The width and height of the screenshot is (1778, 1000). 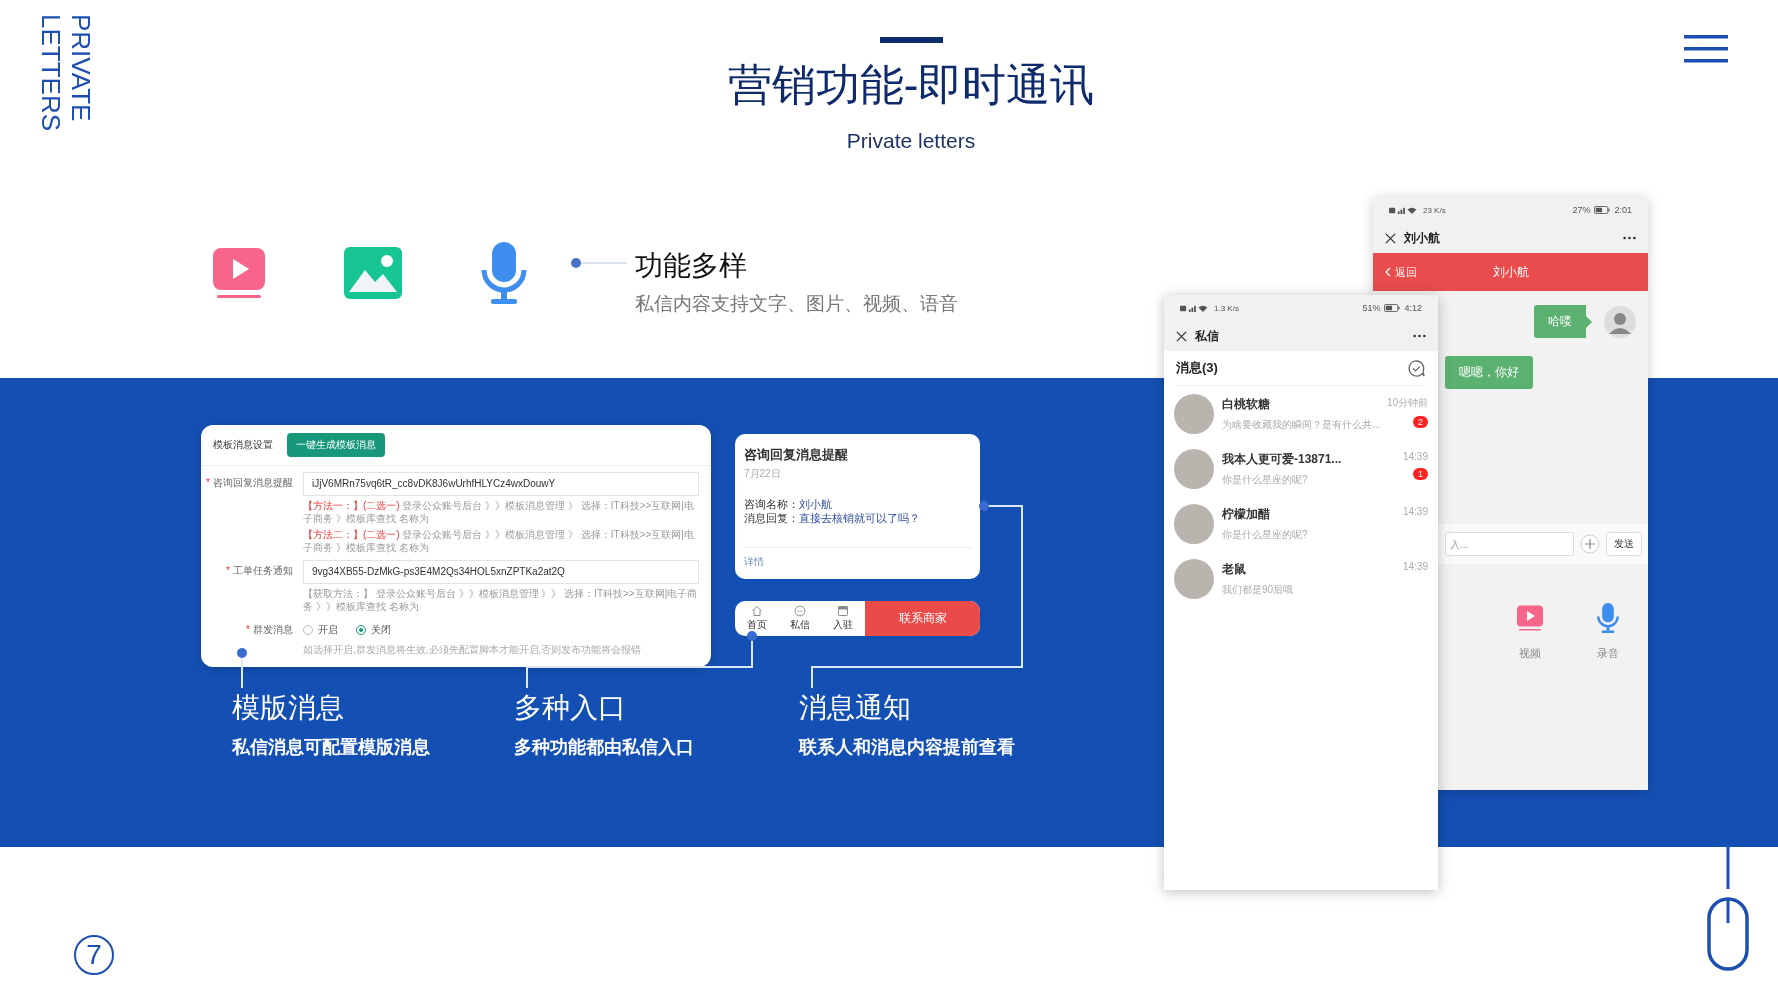 I want to click on contact-merchant-button: 联系商家, so click(x=922, y=618).